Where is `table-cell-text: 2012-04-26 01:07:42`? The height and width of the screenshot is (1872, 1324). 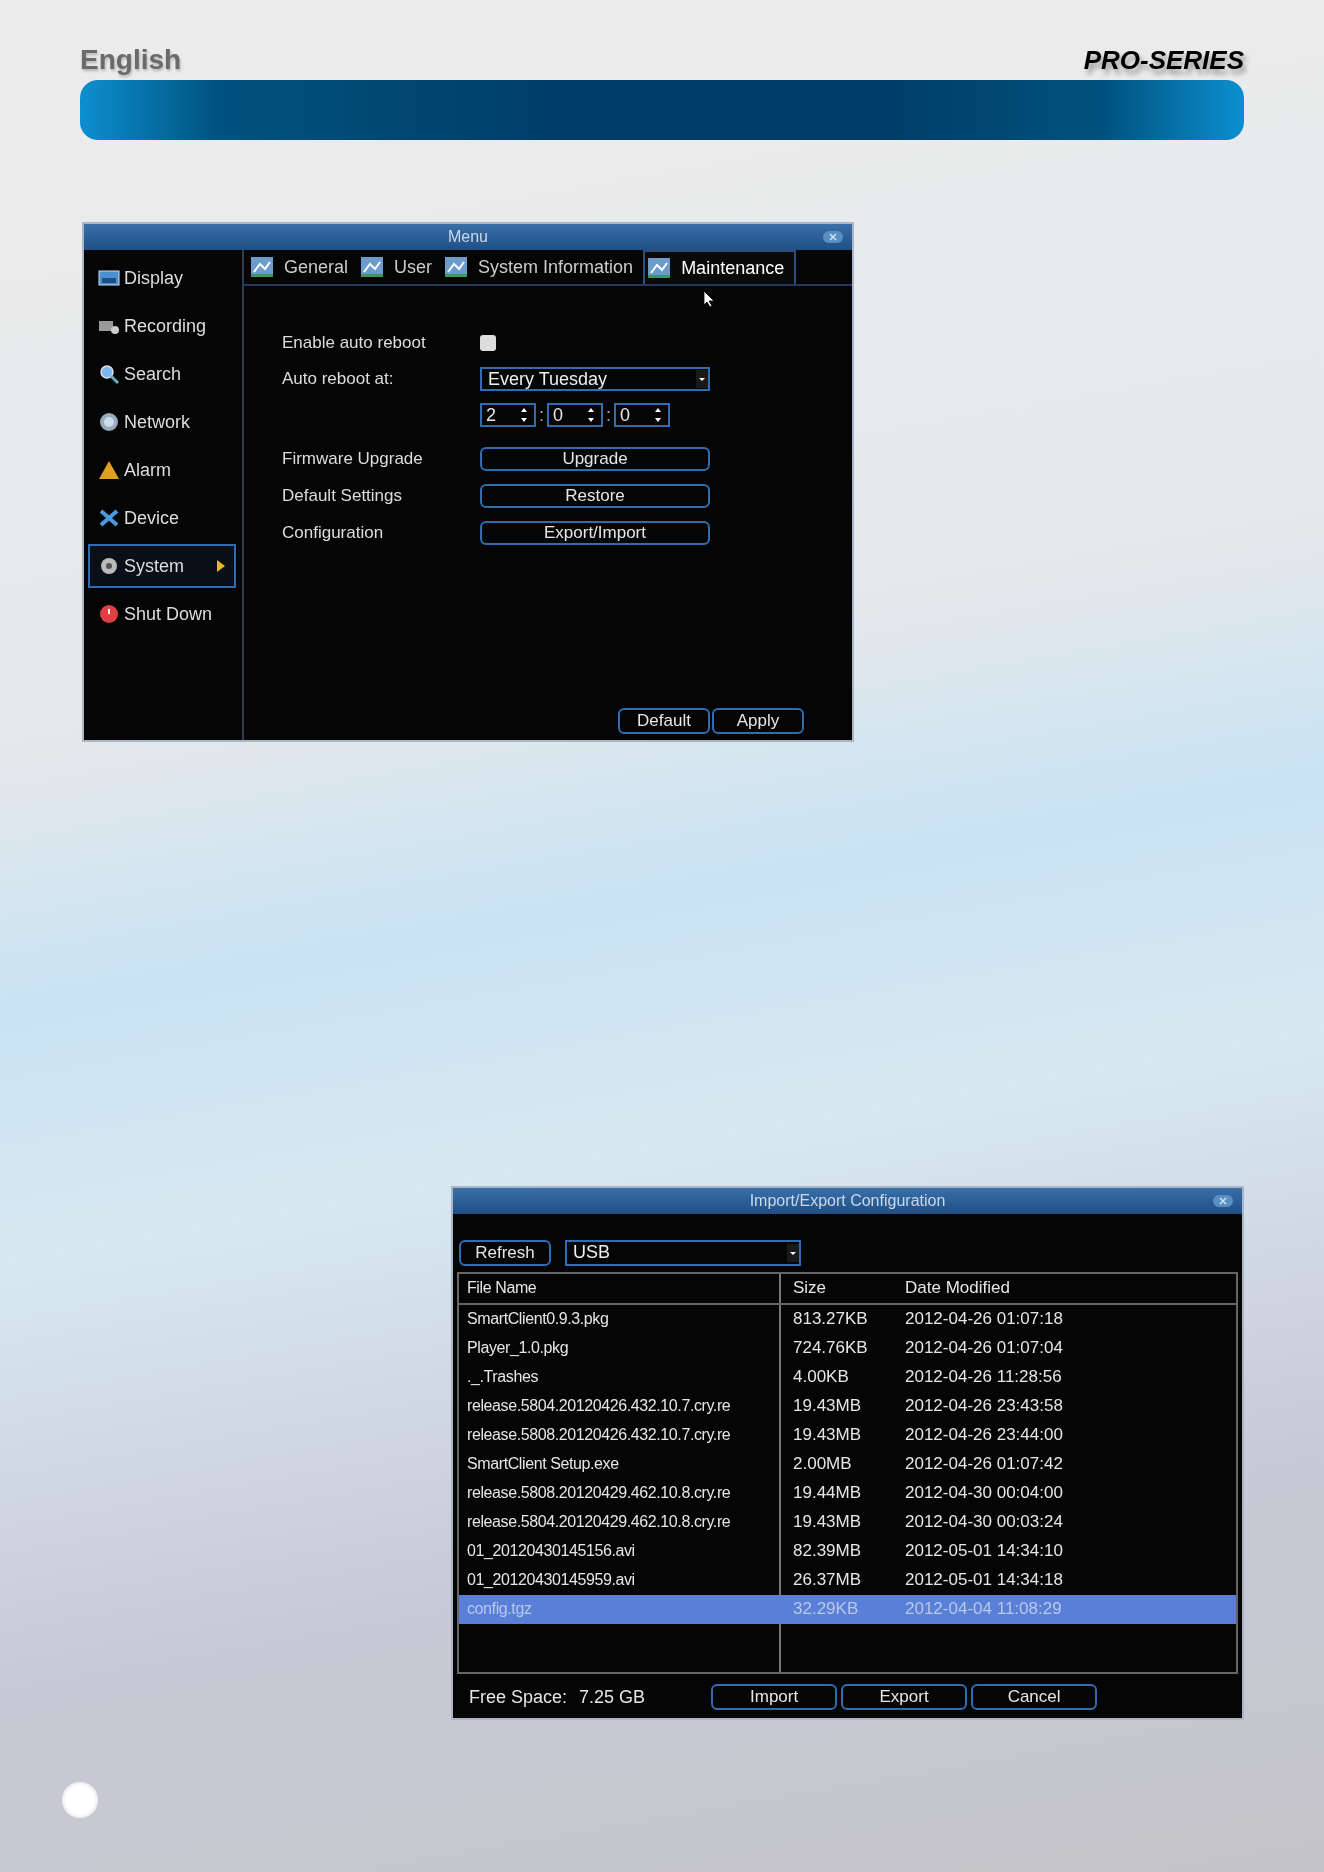
table-cell-text: 2012-04-26 01:07:42 is located at coordinates (984, 1464).